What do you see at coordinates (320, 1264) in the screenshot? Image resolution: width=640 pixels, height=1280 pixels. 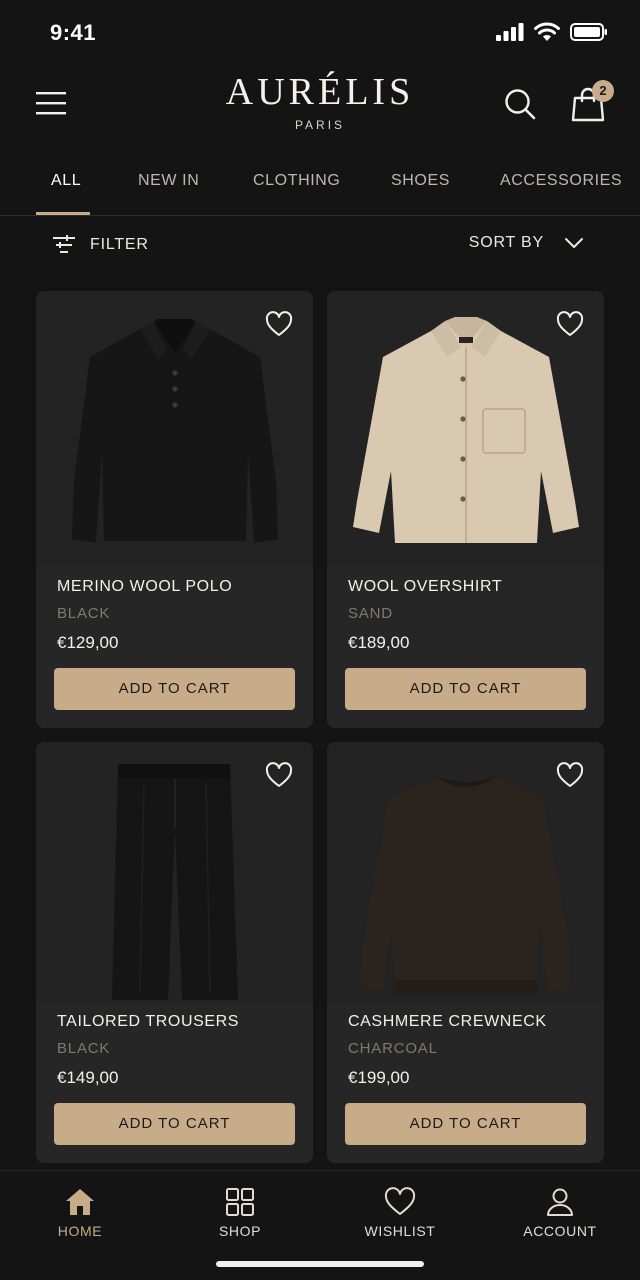 I see `home-indicator` at bounding box center [320, 1264].